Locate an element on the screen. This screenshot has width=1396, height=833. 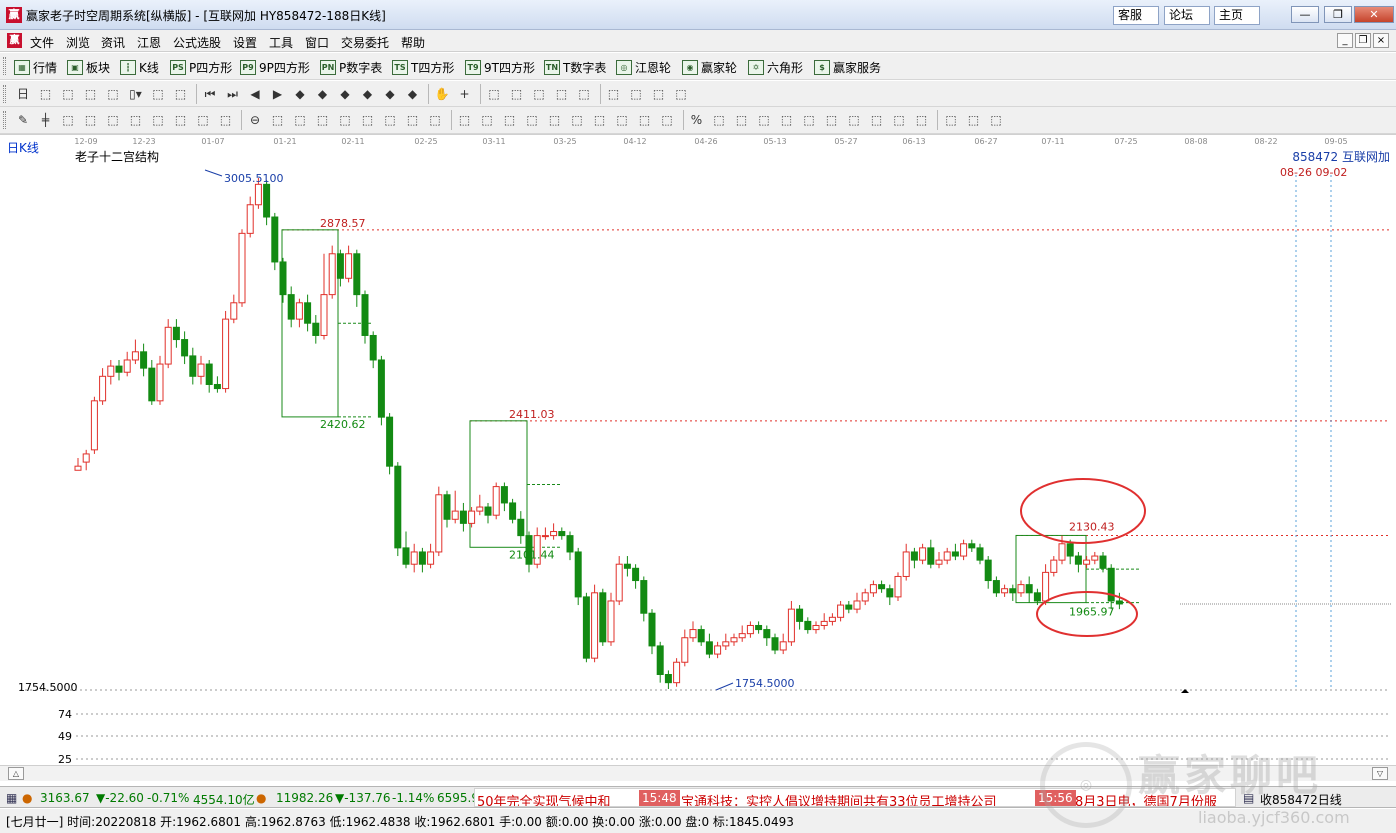
toolbar-gann-wheel-button: ◎ 江恩轮 is located at coordinates (643, 67).